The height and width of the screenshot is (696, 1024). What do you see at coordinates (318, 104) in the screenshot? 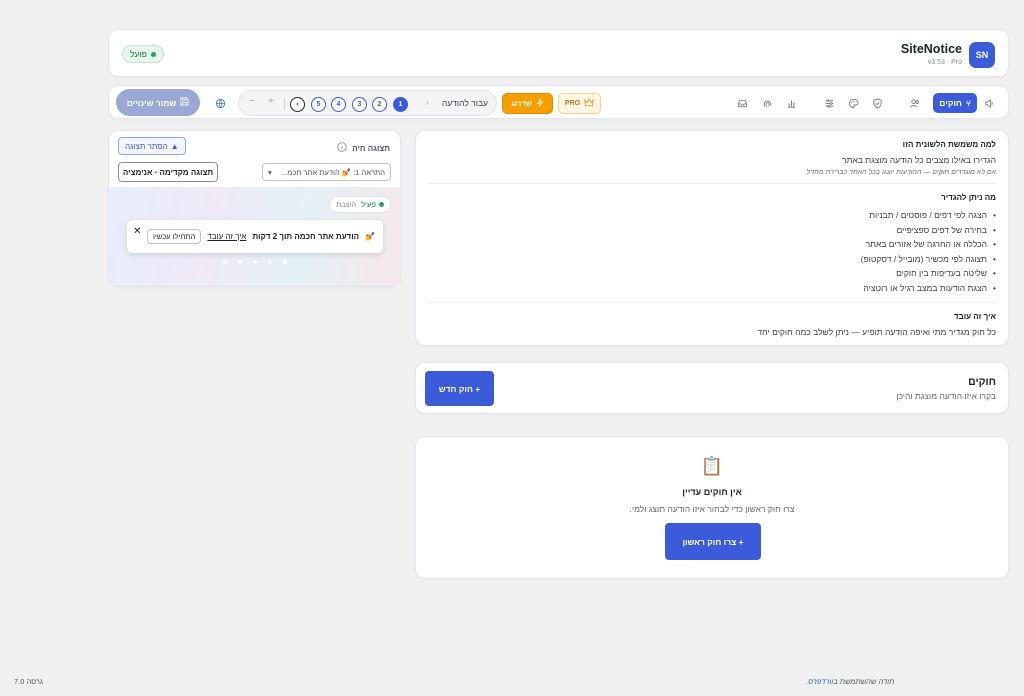
I see `page-5: 5` at bounding box center [318, 104].